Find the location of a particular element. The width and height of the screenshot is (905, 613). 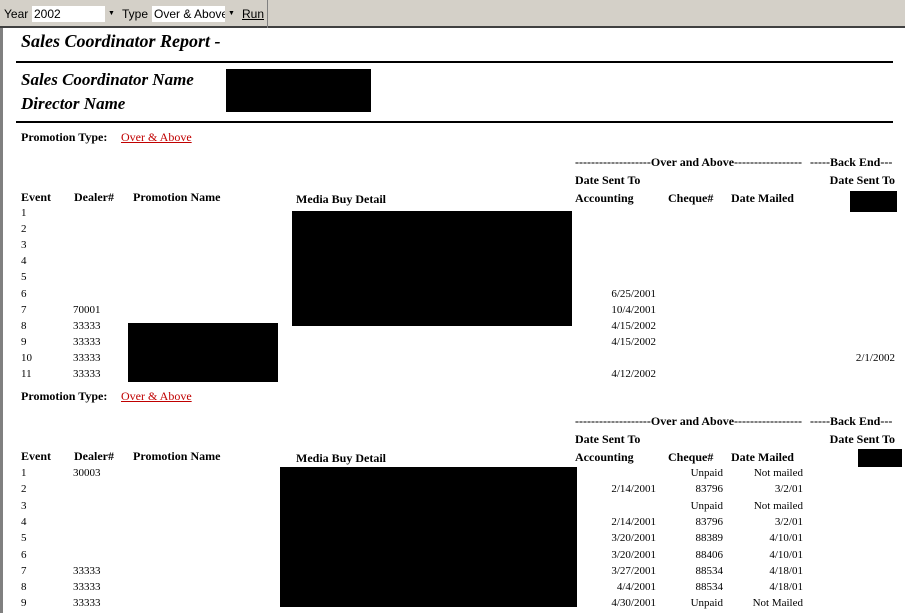

dealer-cell: 30003 is located at coordinates (87, 473).